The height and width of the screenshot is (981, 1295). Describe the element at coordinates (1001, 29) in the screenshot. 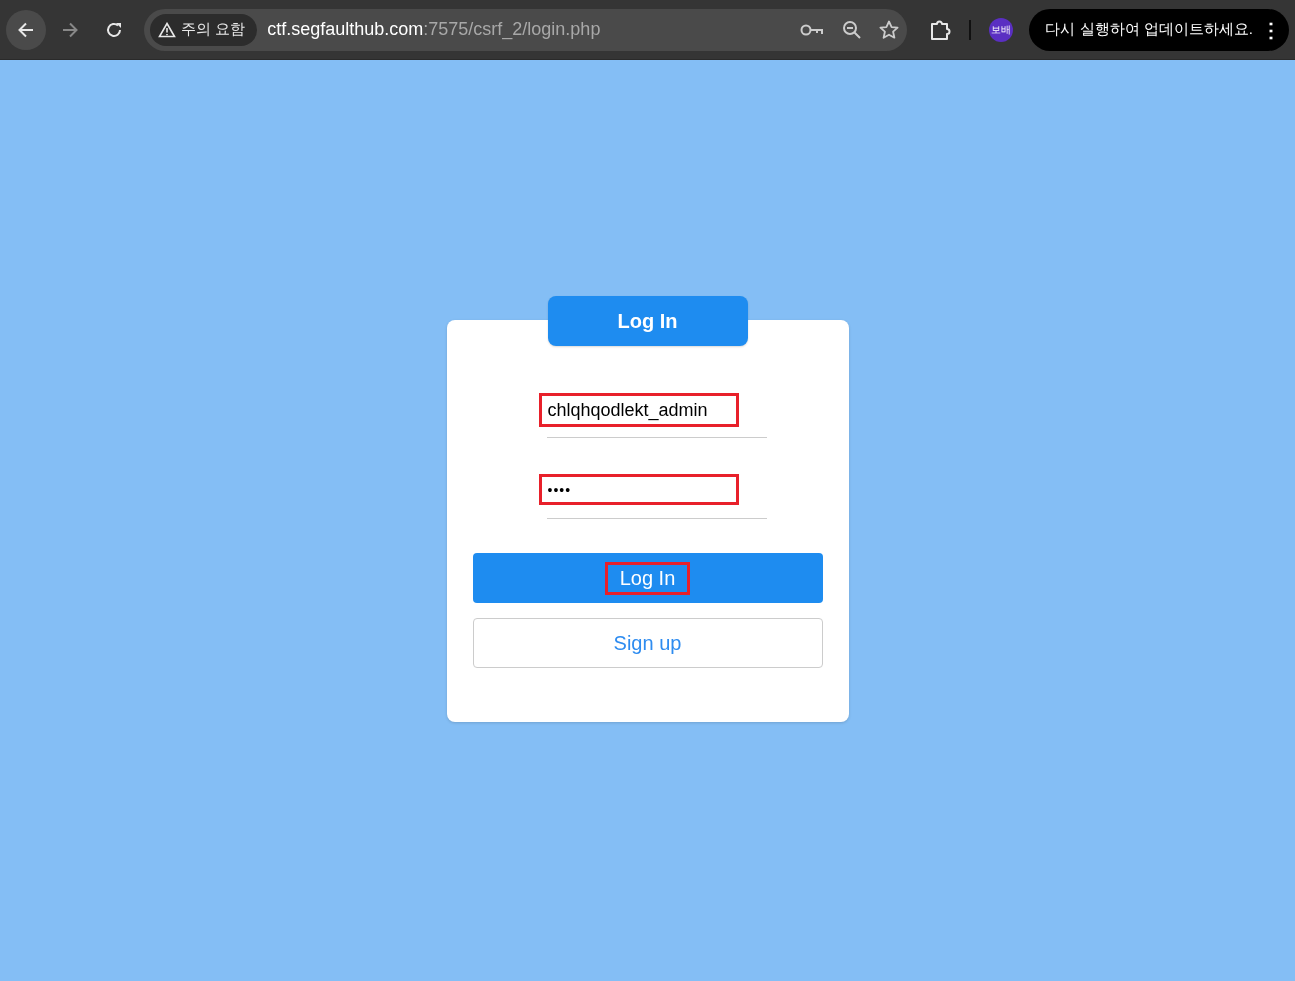

I see `profile-avatar: 보배` at that location.